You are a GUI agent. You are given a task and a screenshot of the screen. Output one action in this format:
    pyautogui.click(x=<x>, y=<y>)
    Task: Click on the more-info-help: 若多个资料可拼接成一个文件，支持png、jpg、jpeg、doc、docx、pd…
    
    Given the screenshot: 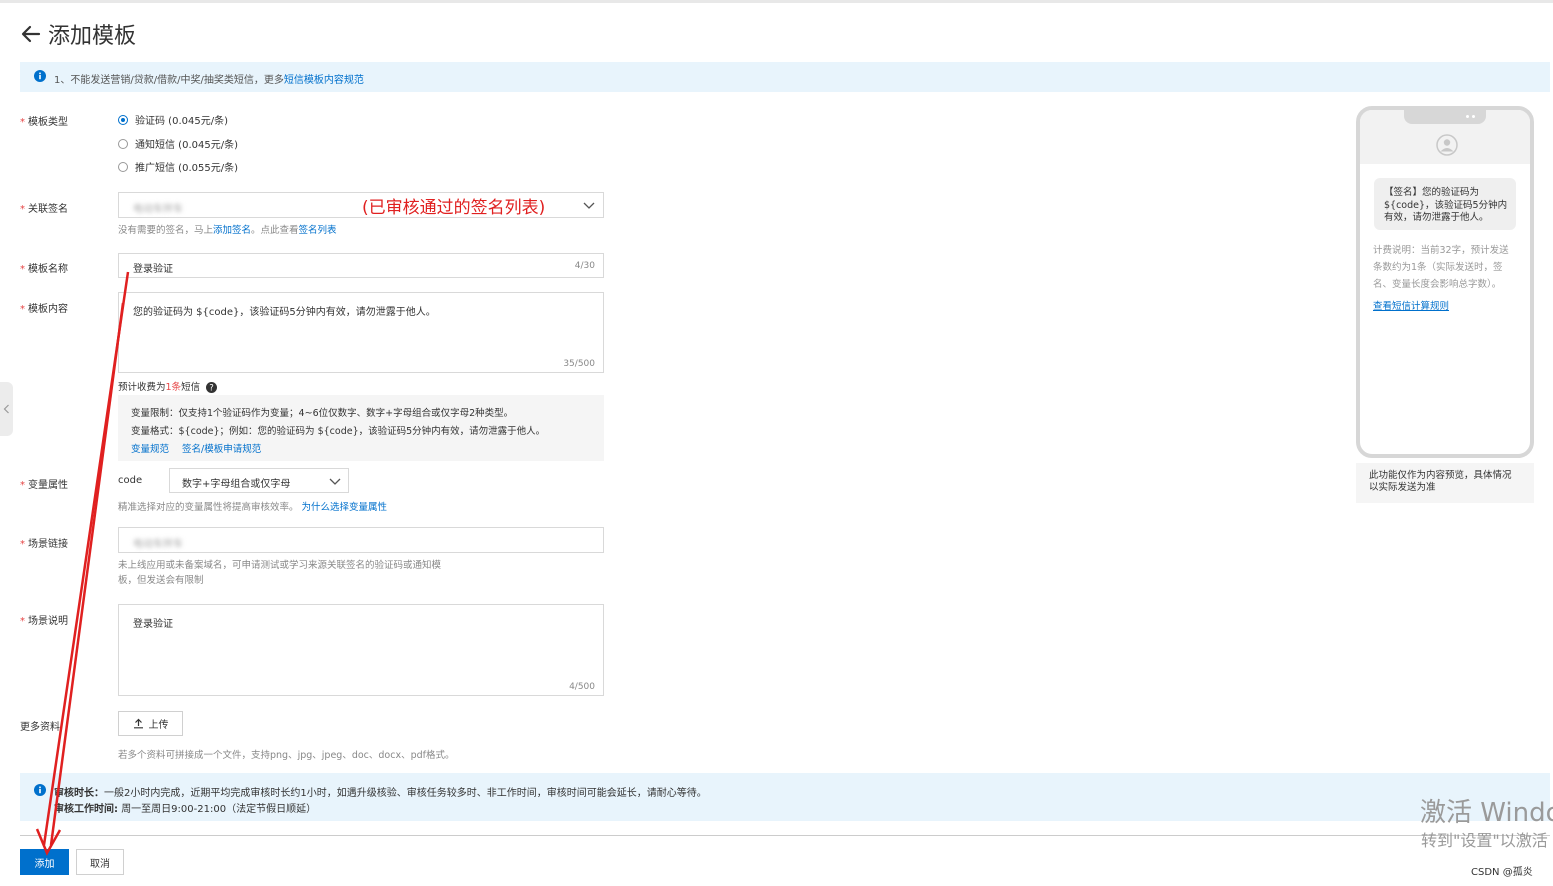 What is the action you would take?
    pyautogui.click(x=286, y=755)
    